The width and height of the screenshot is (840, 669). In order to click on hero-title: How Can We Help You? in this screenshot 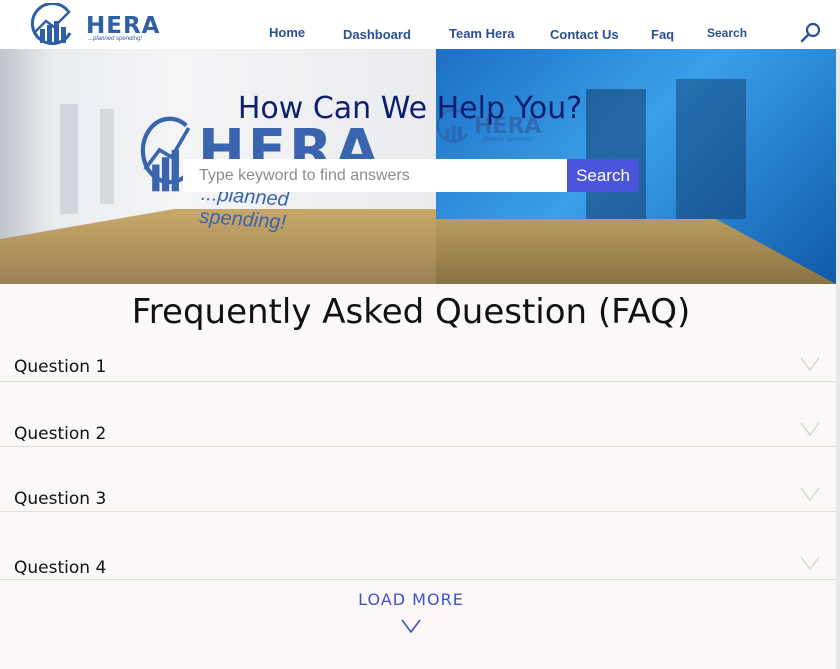, I will do `click(410, 108)`.